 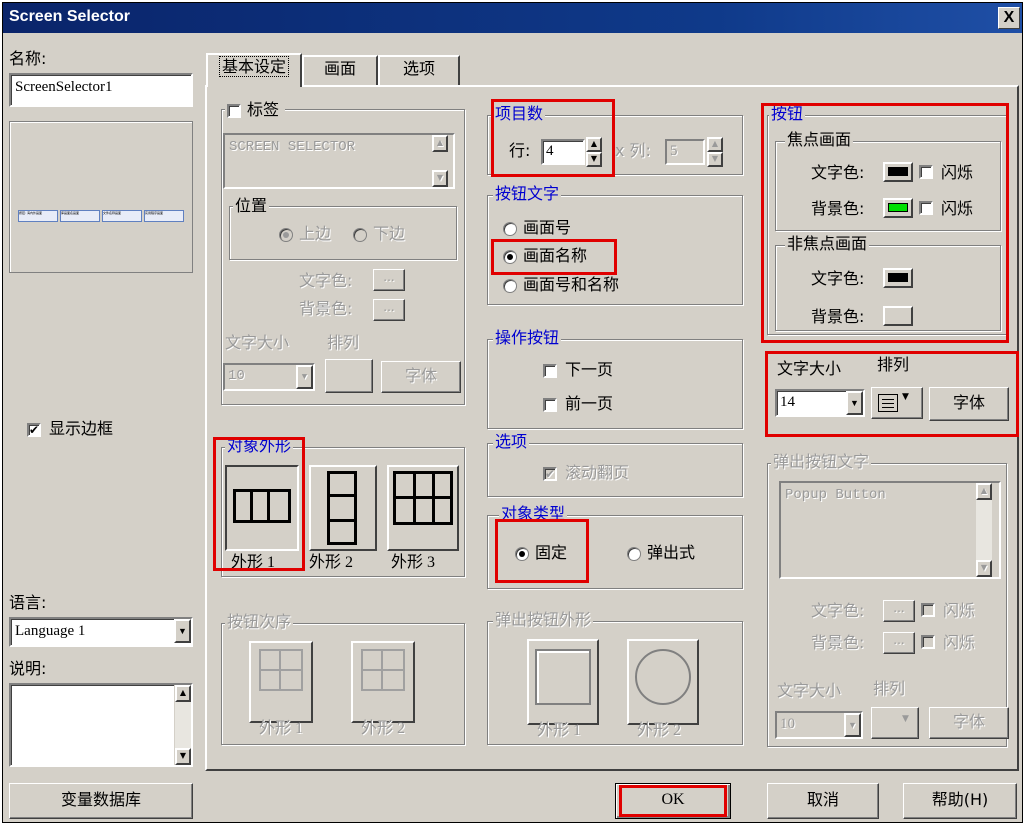 What do you see at coordinates (423, 498) in the screenshot?
I see `shape-grid-icon` at bounding box center [423, 498].